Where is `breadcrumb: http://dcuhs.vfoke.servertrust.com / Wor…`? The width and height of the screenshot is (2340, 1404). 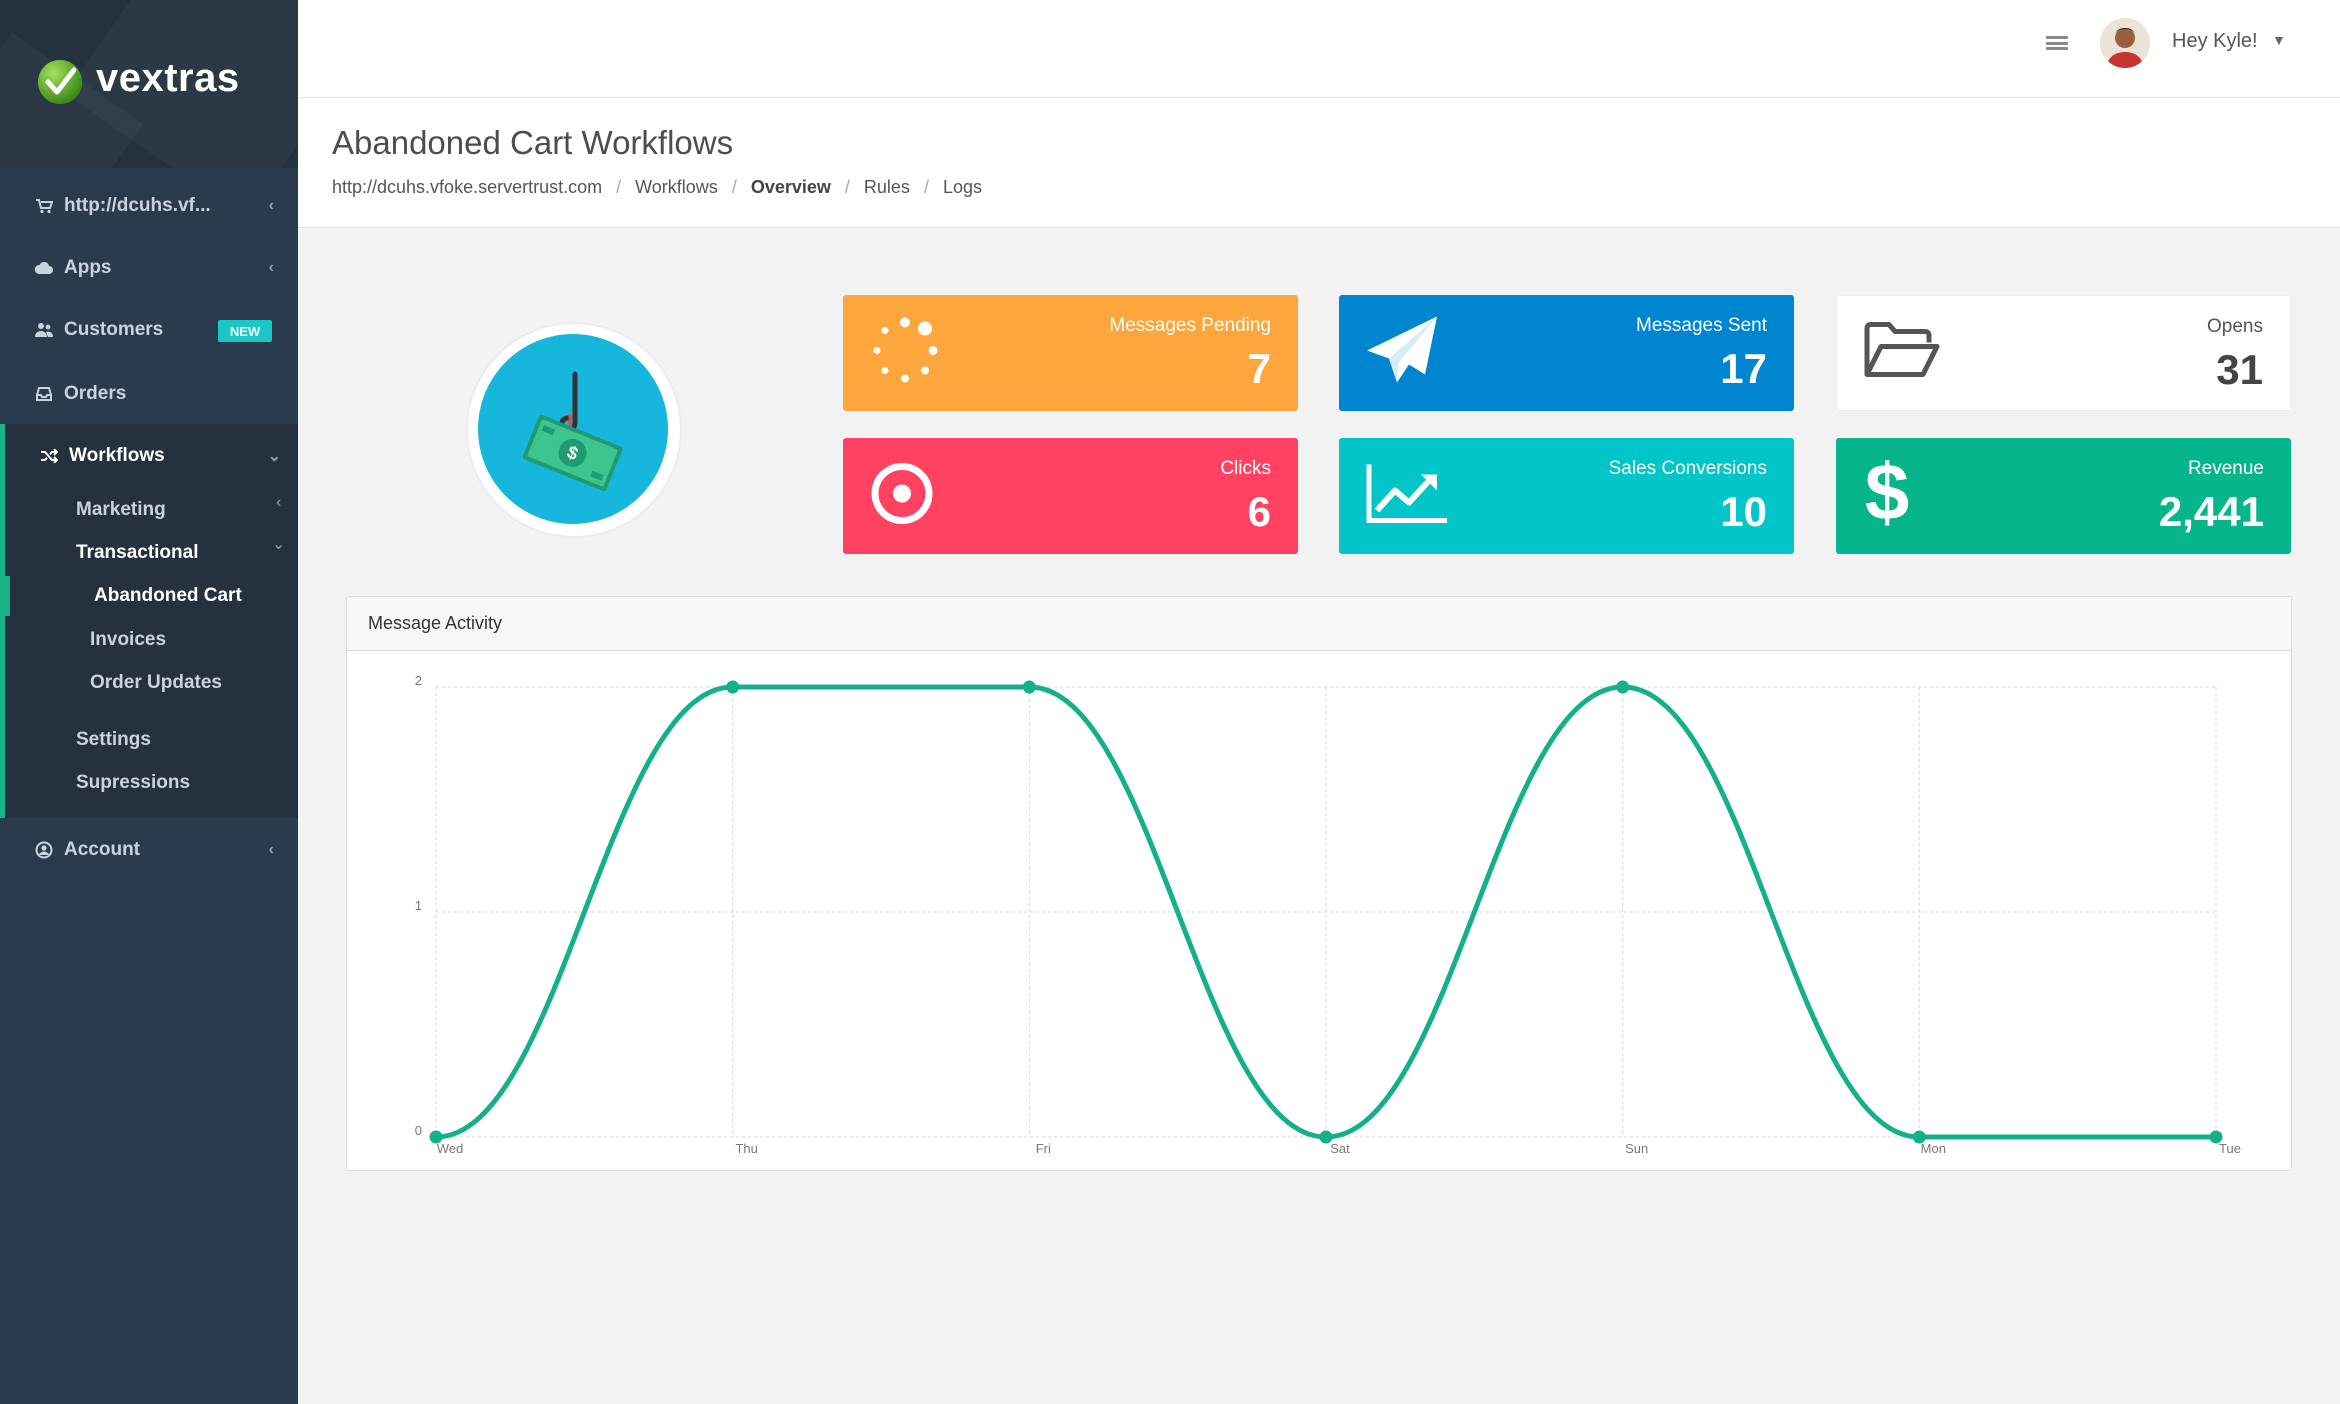 breadcrumb: http://dcuhs.vfoke.servertrust.com / Wor… is located at coordinates (657, 187).